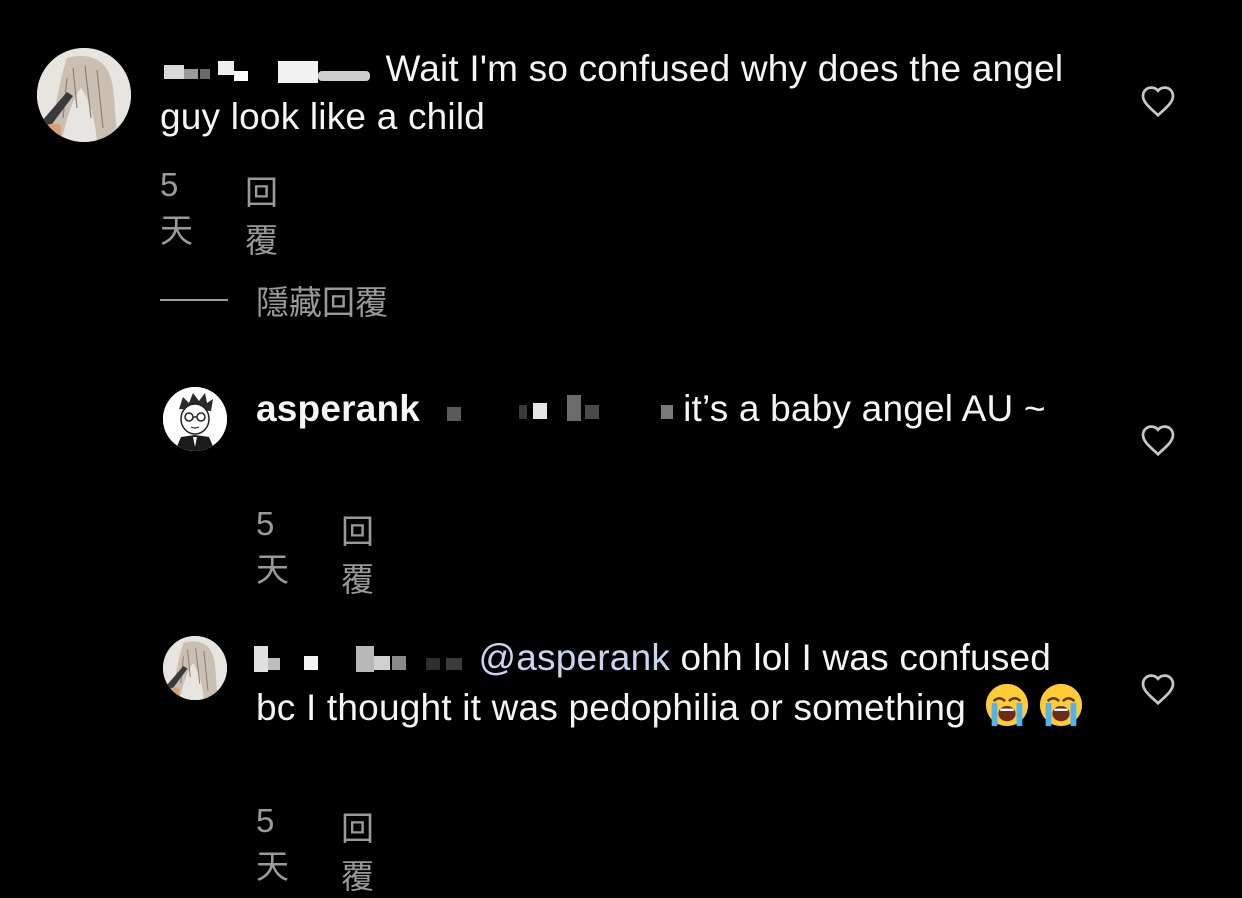 This screenshot has height=898, width=1242. I want to click on comment-body-line1: ohh lol I was, so click(784, 657).